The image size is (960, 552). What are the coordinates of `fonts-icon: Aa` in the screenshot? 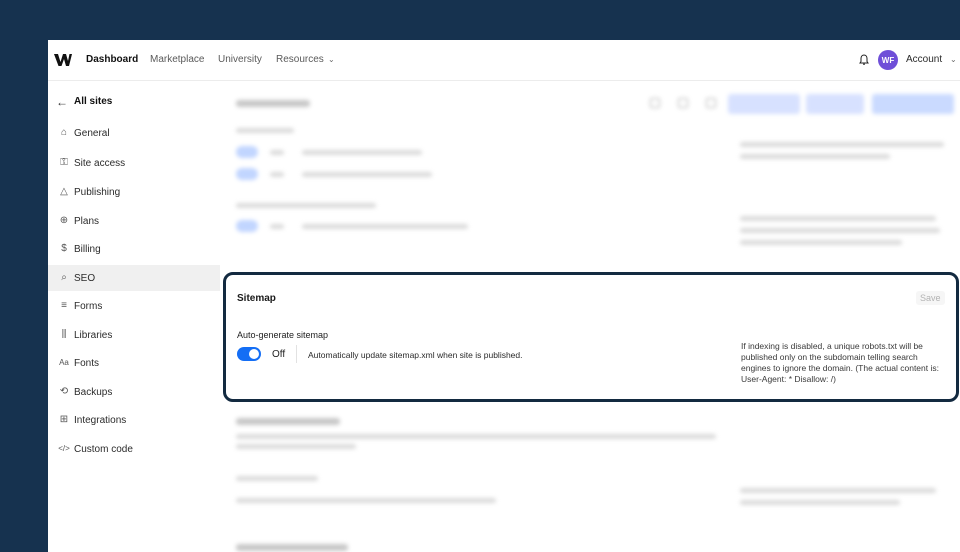 It's located at (64, 362).